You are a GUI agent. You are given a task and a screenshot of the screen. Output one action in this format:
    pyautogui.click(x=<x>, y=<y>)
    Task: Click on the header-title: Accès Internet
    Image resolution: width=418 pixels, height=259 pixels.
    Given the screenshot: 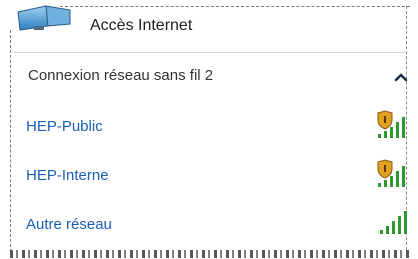 What is the action you would take?
    pyautogui.click(x=141, y=25)
    